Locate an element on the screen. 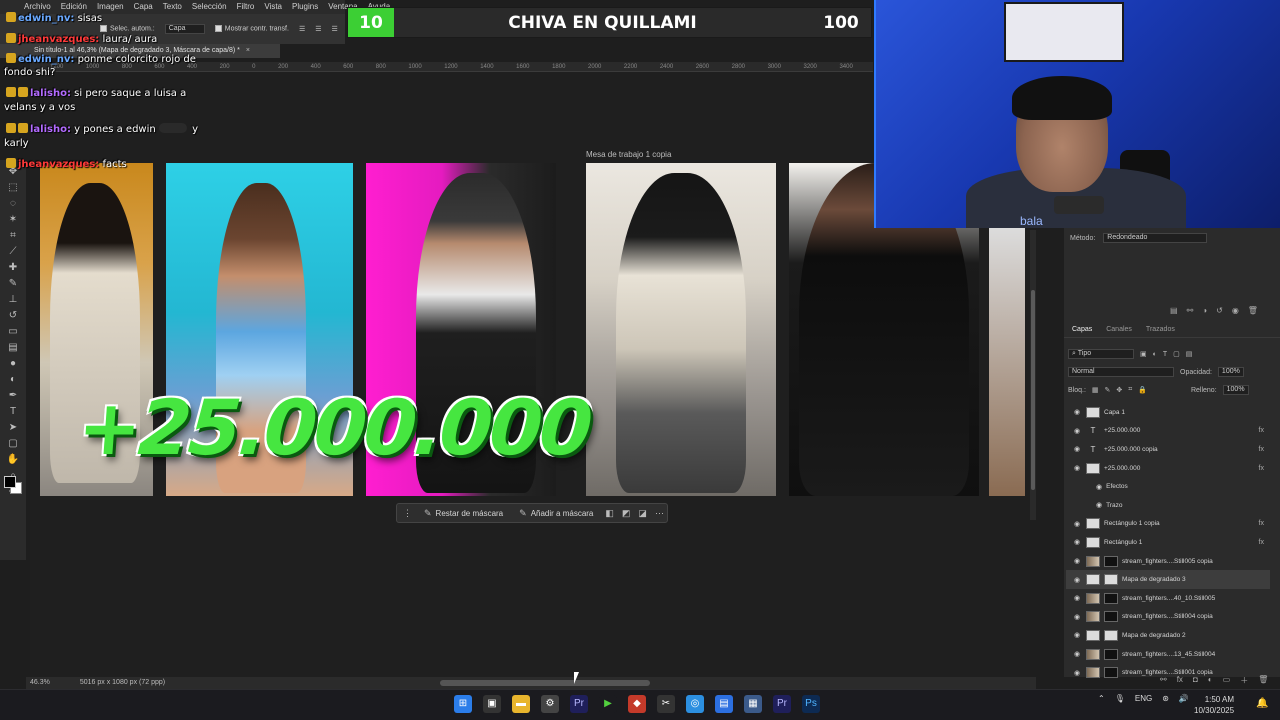 Image resolution: width=1280 pixels, height=720 pixels. play-icon: ▶ is located at coordinates (608, 704).